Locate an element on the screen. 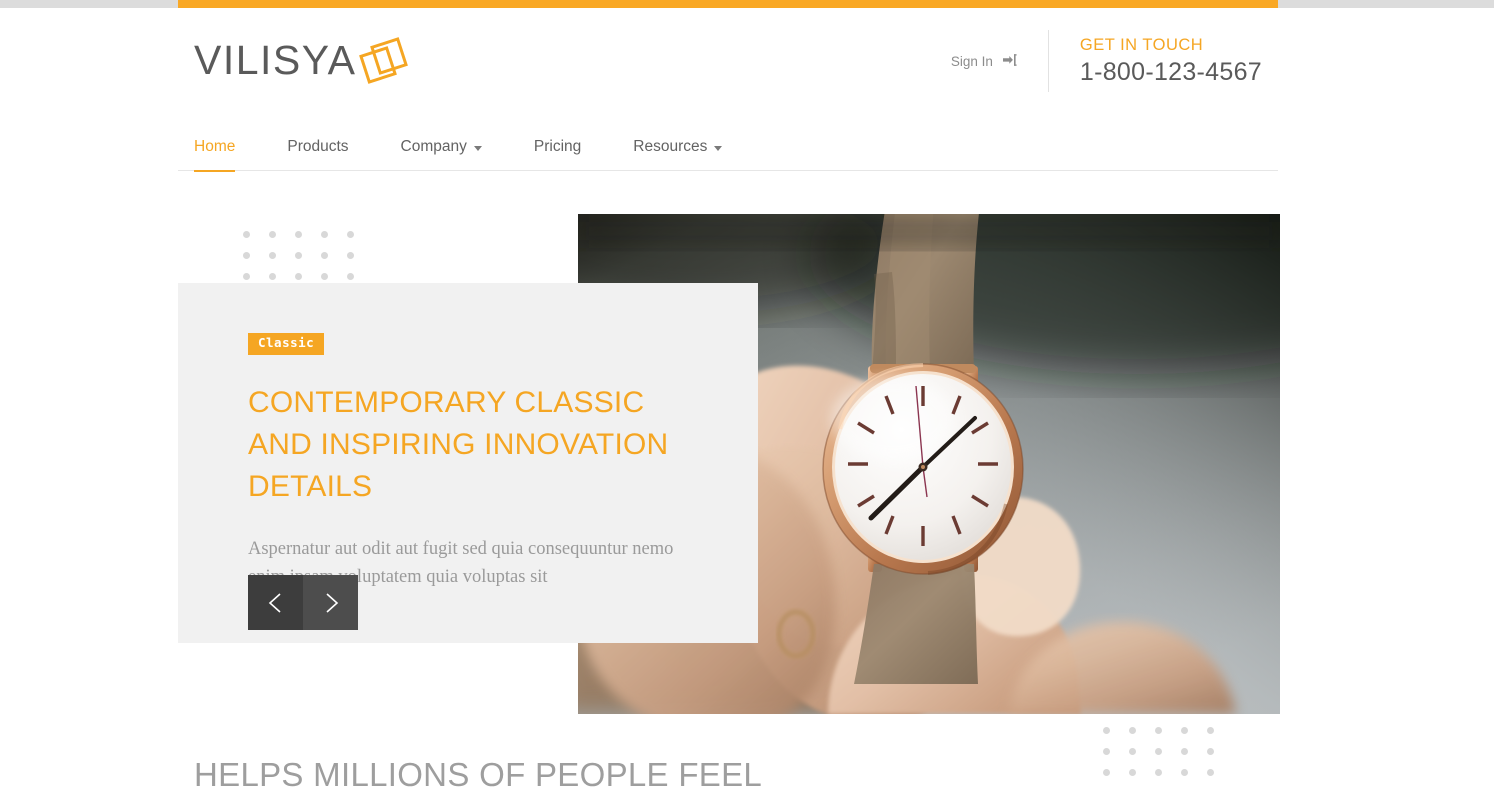 The height and width of the screenshot is (794, 1494). nav-label: Resources is located at coordinates (670, 146).